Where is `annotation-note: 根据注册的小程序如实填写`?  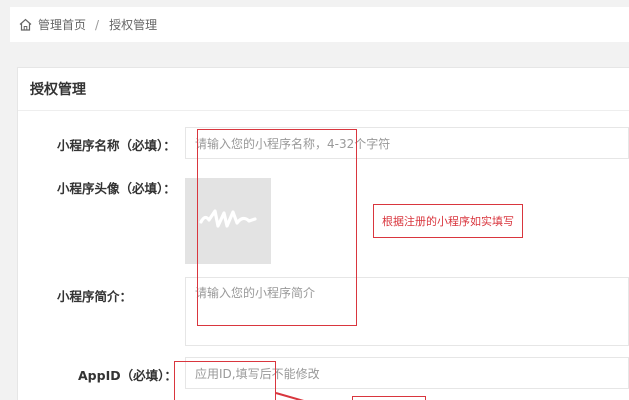 annotation-note: 根据注册的小程序如实填写 is located at coordinates (448, 221).